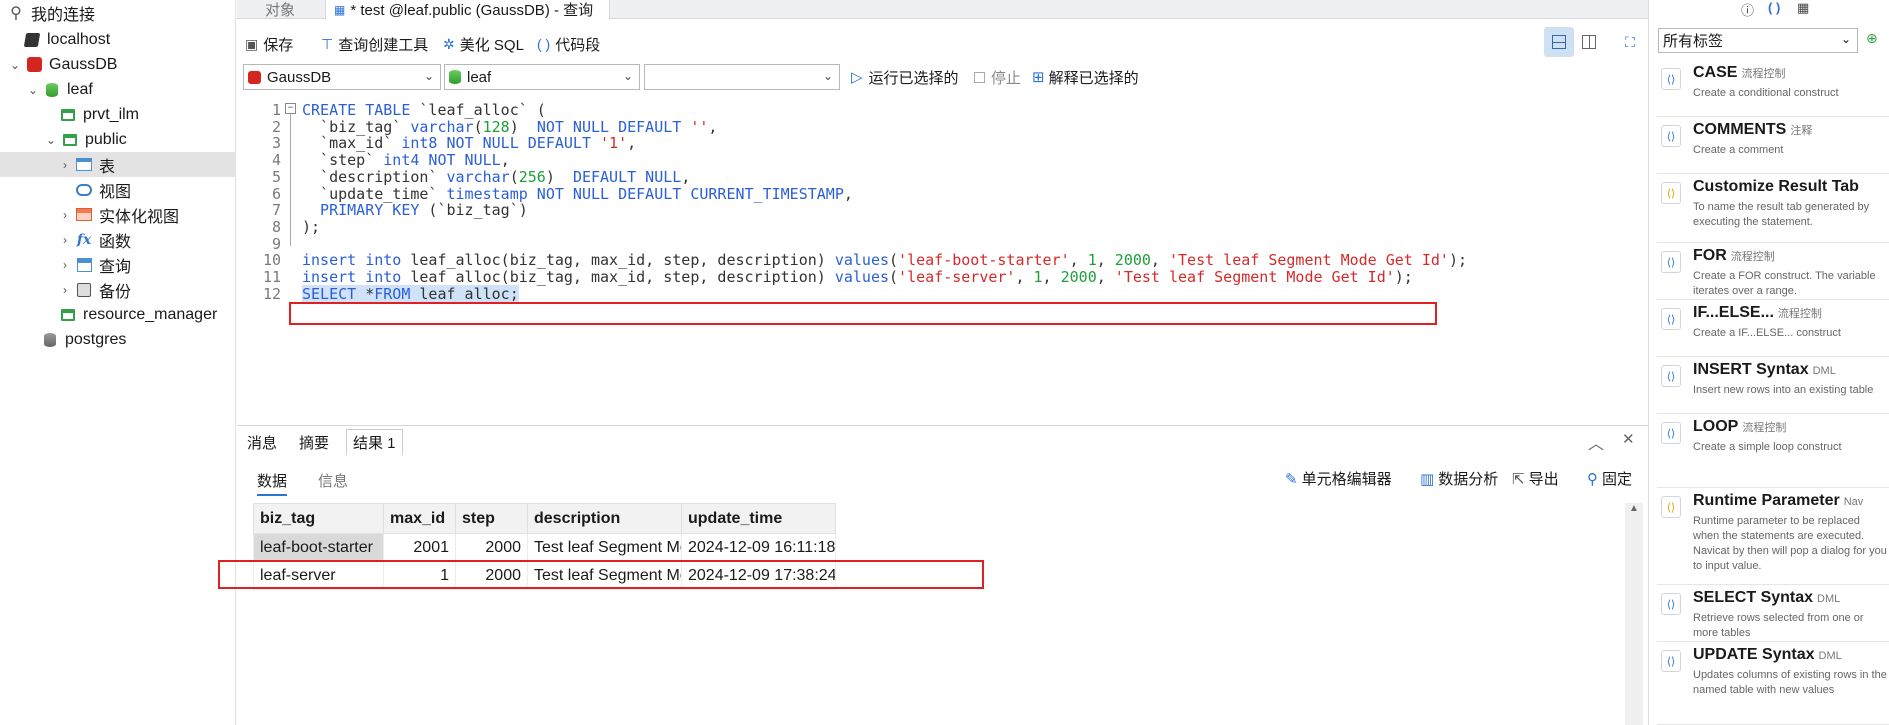 This screenshot has height=725, width=1889. I want to click on data-analysis-button: ▥ 数据分析, so click(1459, 478).